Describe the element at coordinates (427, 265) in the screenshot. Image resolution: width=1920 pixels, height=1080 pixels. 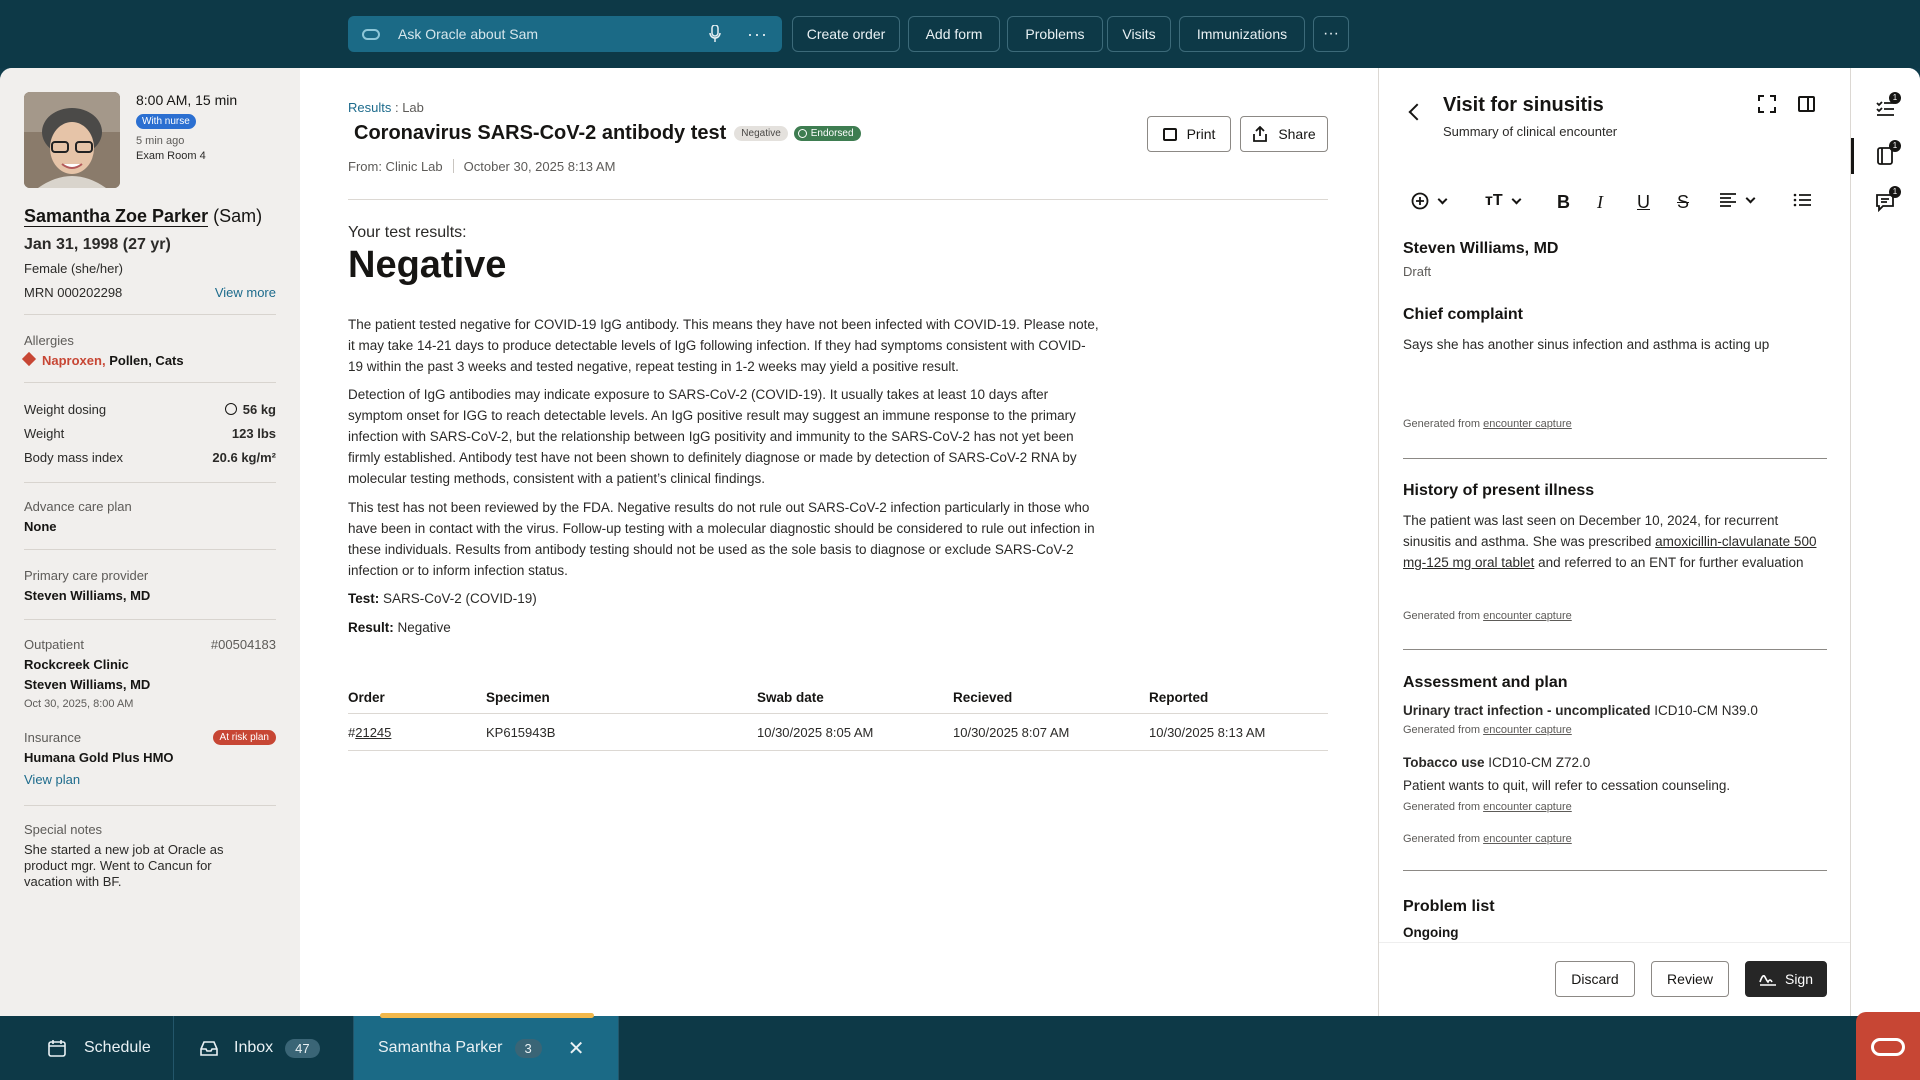
I see `big-result-value: Negative` at that location.